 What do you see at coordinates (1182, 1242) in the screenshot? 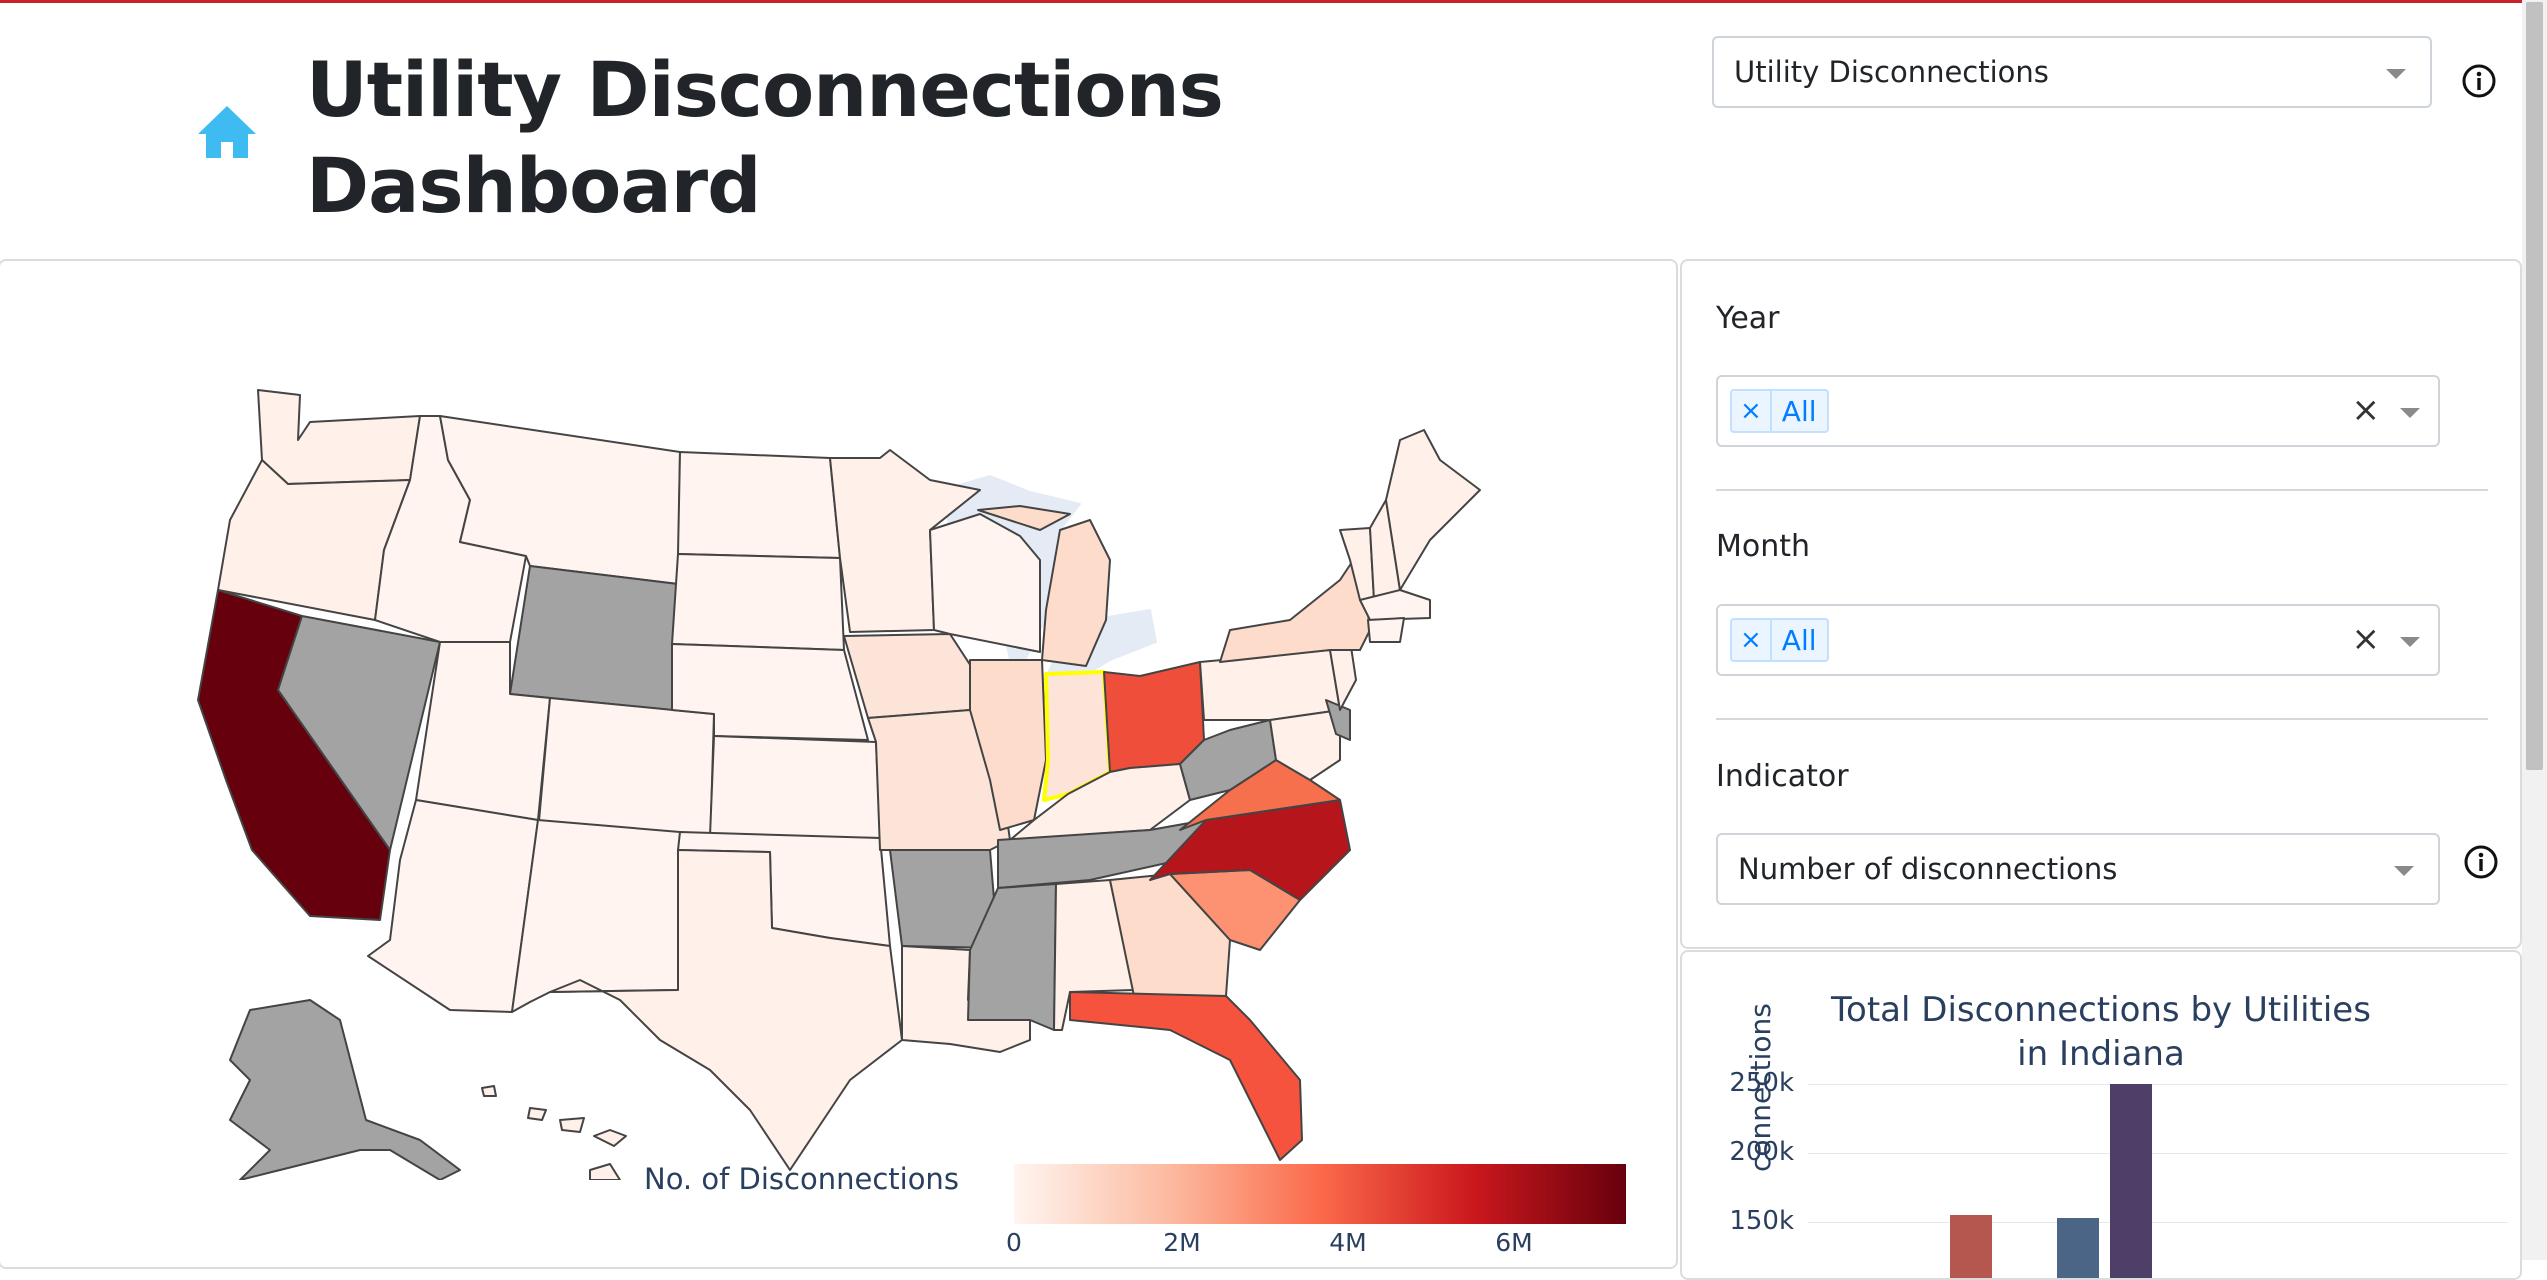
I see `colorbar-tick: 2M` at bounding box center [1182, 1242].